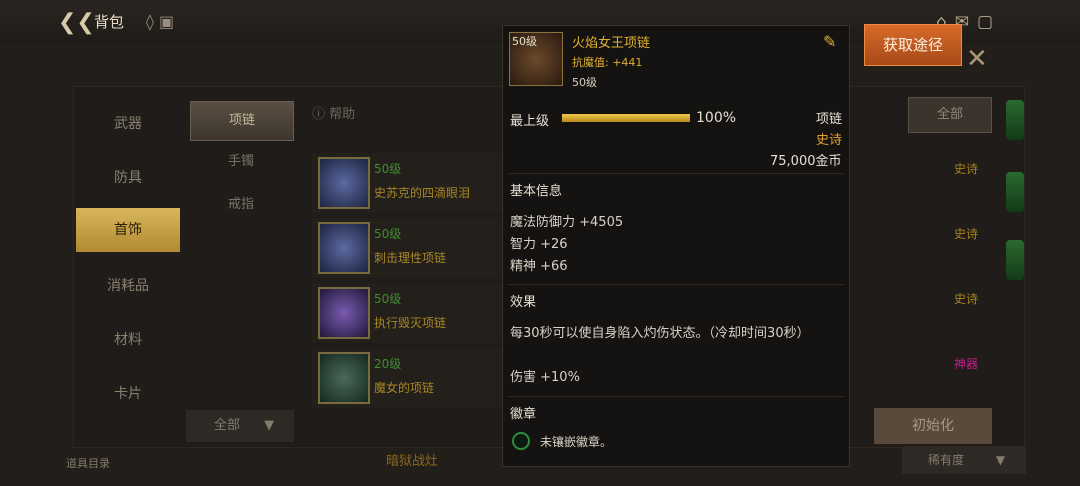  What do you see at coordinates (521, 441) in the screenshot?
I see `emblem-slot-icon` at bounding box center [521, 441].